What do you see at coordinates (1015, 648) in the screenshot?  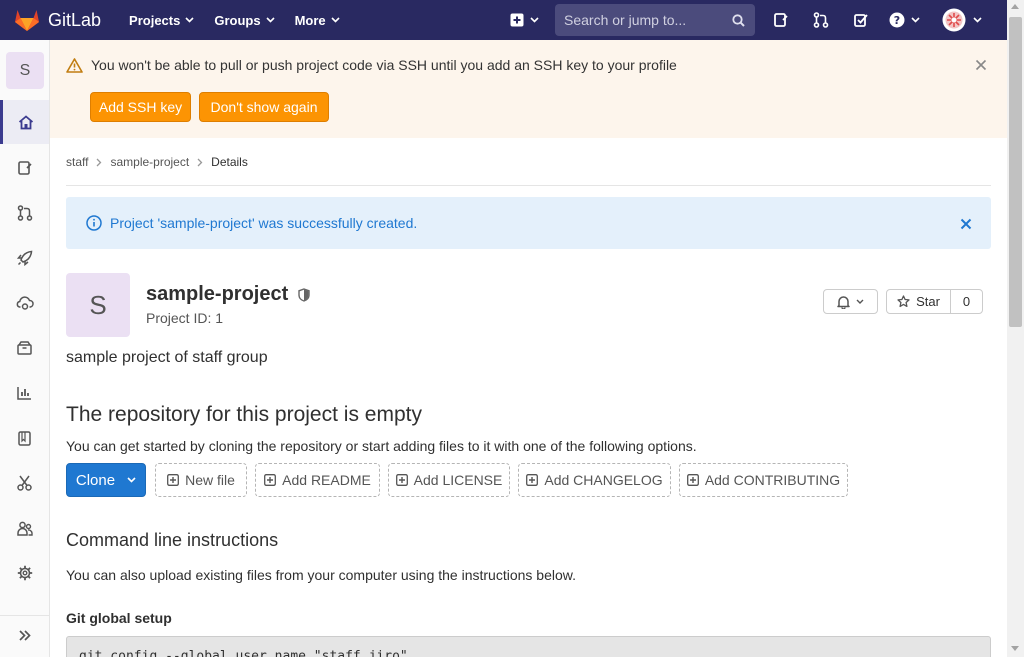 I see `scroll-down-arrow` at bounding box center [1015, 648].